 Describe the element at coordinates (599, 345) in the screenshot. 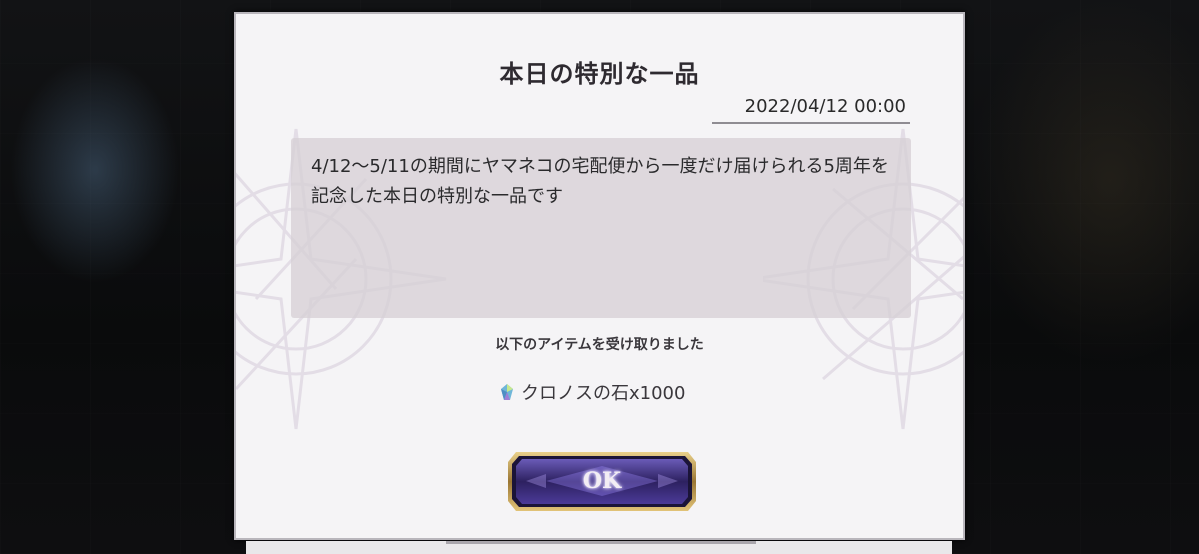

I see `received-items-label: 以下のアイテムを受け取りました` at that location.